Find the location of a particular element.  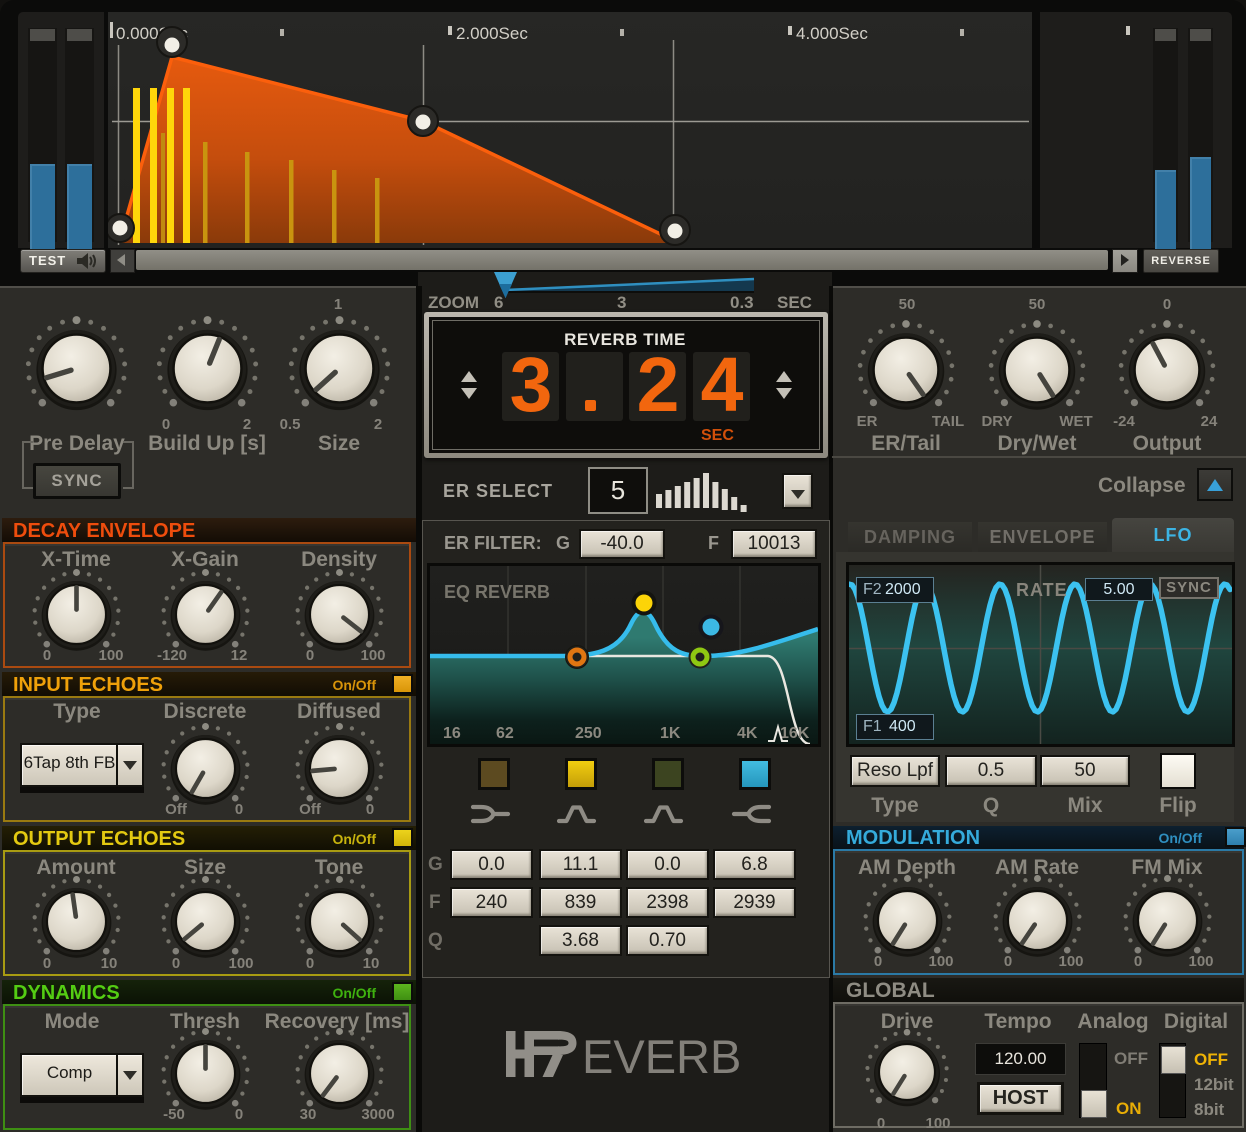

svg-text: 16 is located at coordinates (452, 733).